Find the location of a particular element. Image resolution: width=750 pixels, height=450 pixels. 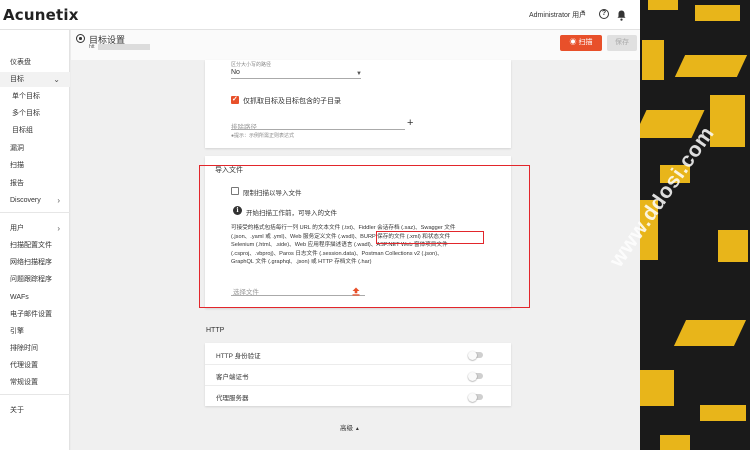

sidebar-item-label: 电子邮件设置 is located at coordinates (31, 314).